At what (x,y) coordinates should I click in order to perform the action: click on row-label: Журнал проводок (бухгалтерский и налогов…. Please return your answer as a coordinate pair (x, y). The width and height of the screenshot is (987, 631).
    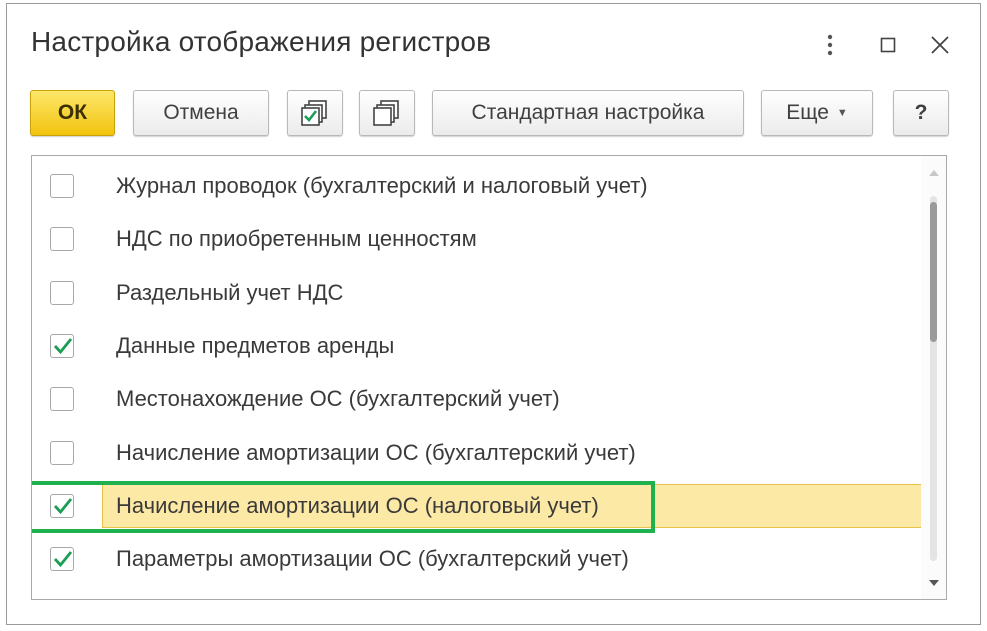
    Looking at the image, I should click on (382, 185).